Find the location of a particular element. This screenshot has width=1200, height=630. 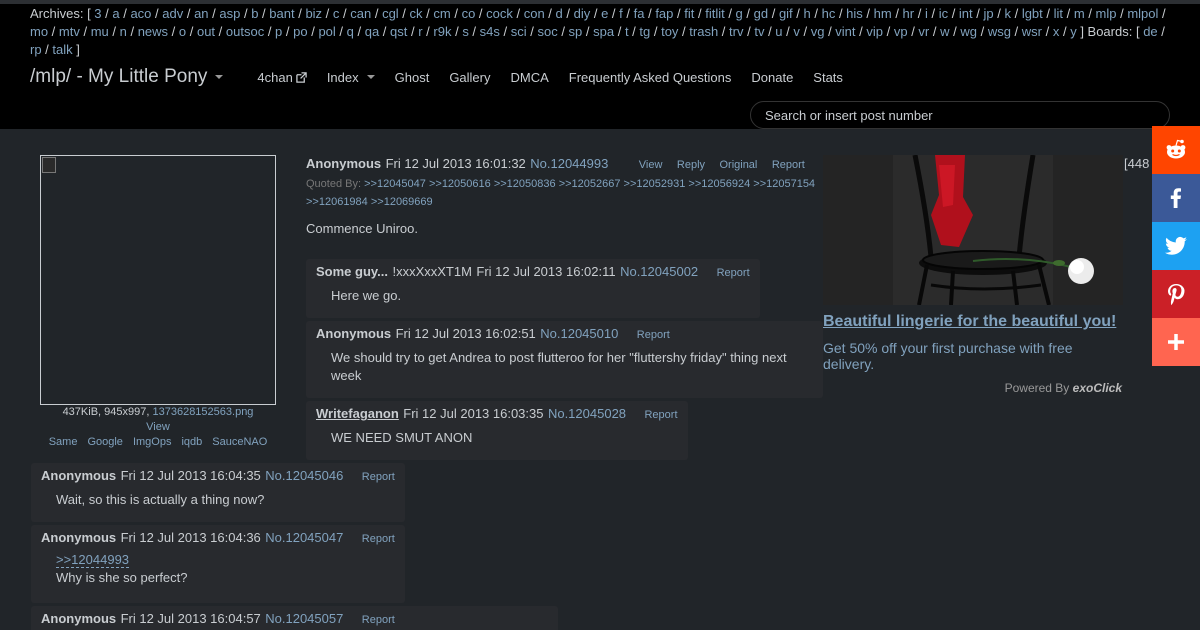

archive-link-m: m is located at coordinates (1079, 13).